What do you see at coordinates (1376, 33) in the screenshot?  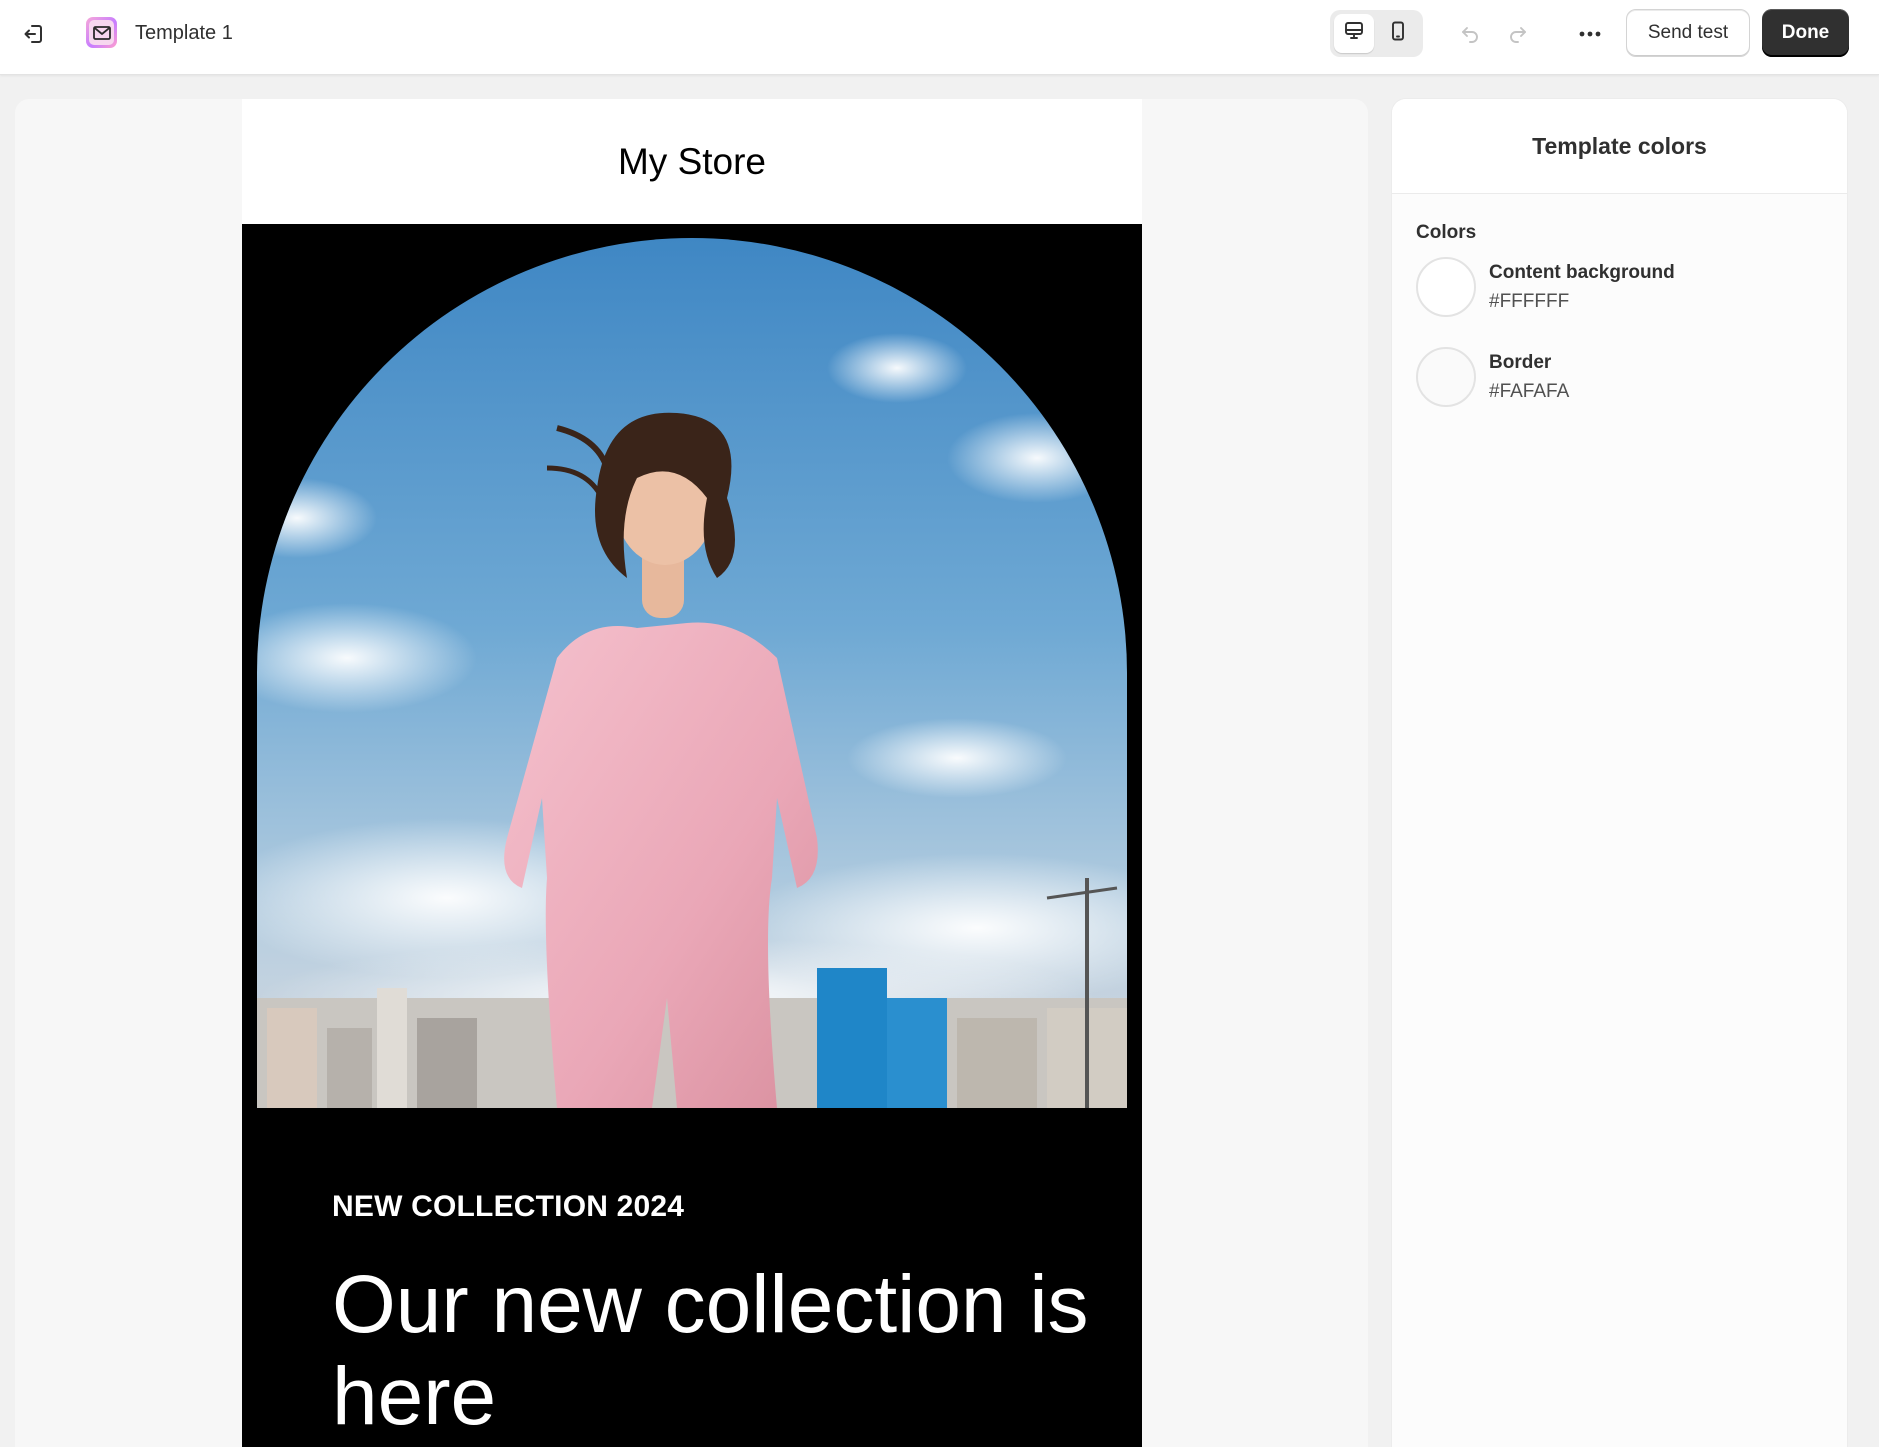 I see `view-toggle` at bounding box center [1376, 33].